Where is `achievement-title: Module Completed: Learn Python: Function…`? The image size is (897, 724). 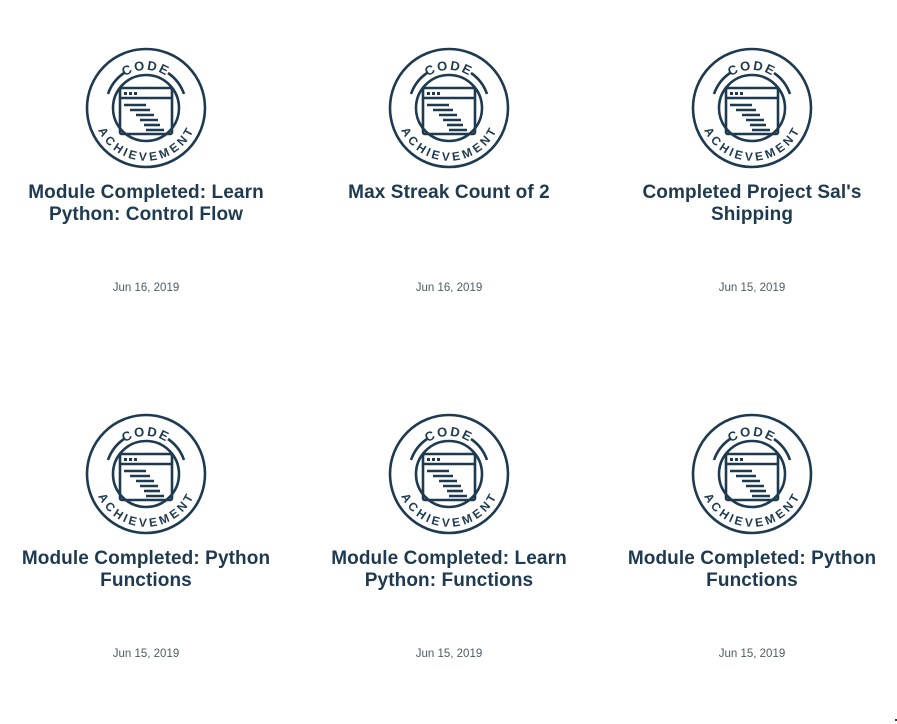
achievement-title: Module Completed: Learn Python: Function… is located at coordinates (449, 569).